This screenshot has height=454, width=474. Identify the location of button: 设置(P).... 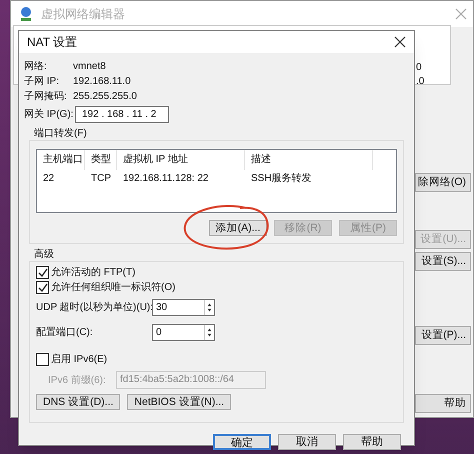
(443, 335).